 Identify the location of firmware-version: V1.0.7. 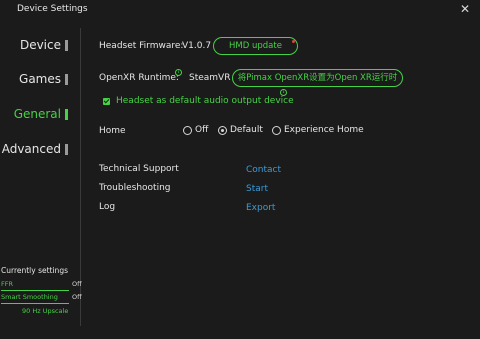
(197, 46).